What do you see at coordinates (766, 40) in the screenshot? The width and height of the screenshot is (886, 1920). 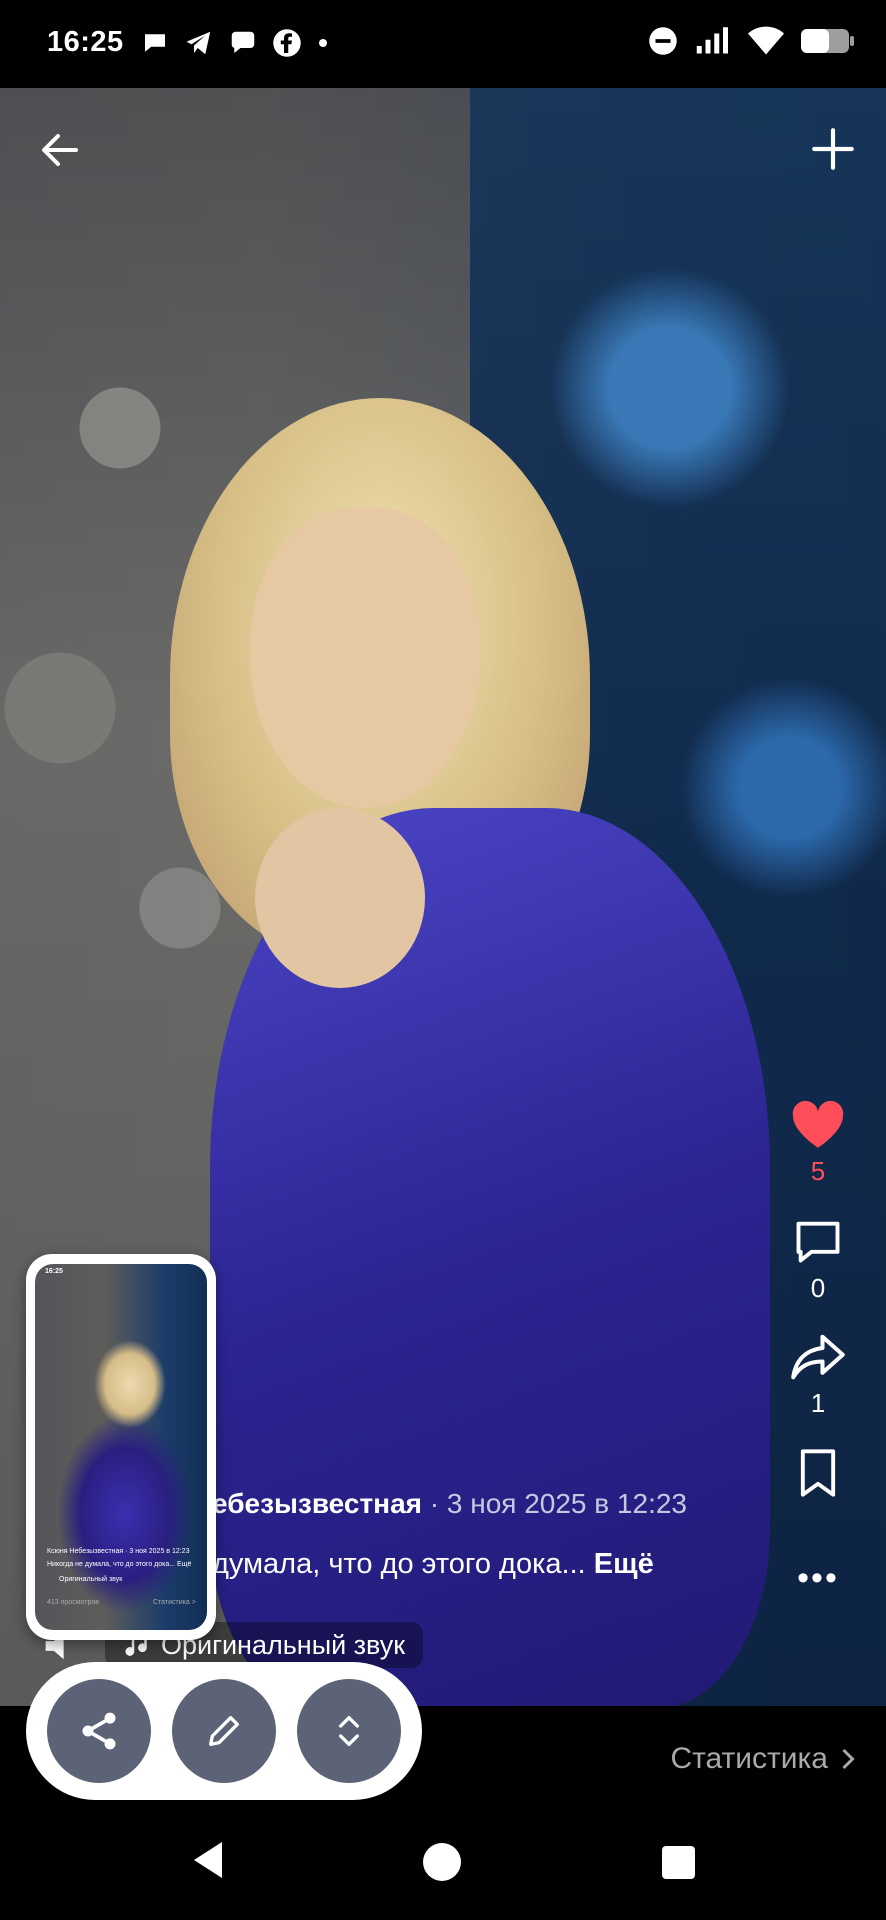 I see `wifi-icon` at bounding box center [766, 40].